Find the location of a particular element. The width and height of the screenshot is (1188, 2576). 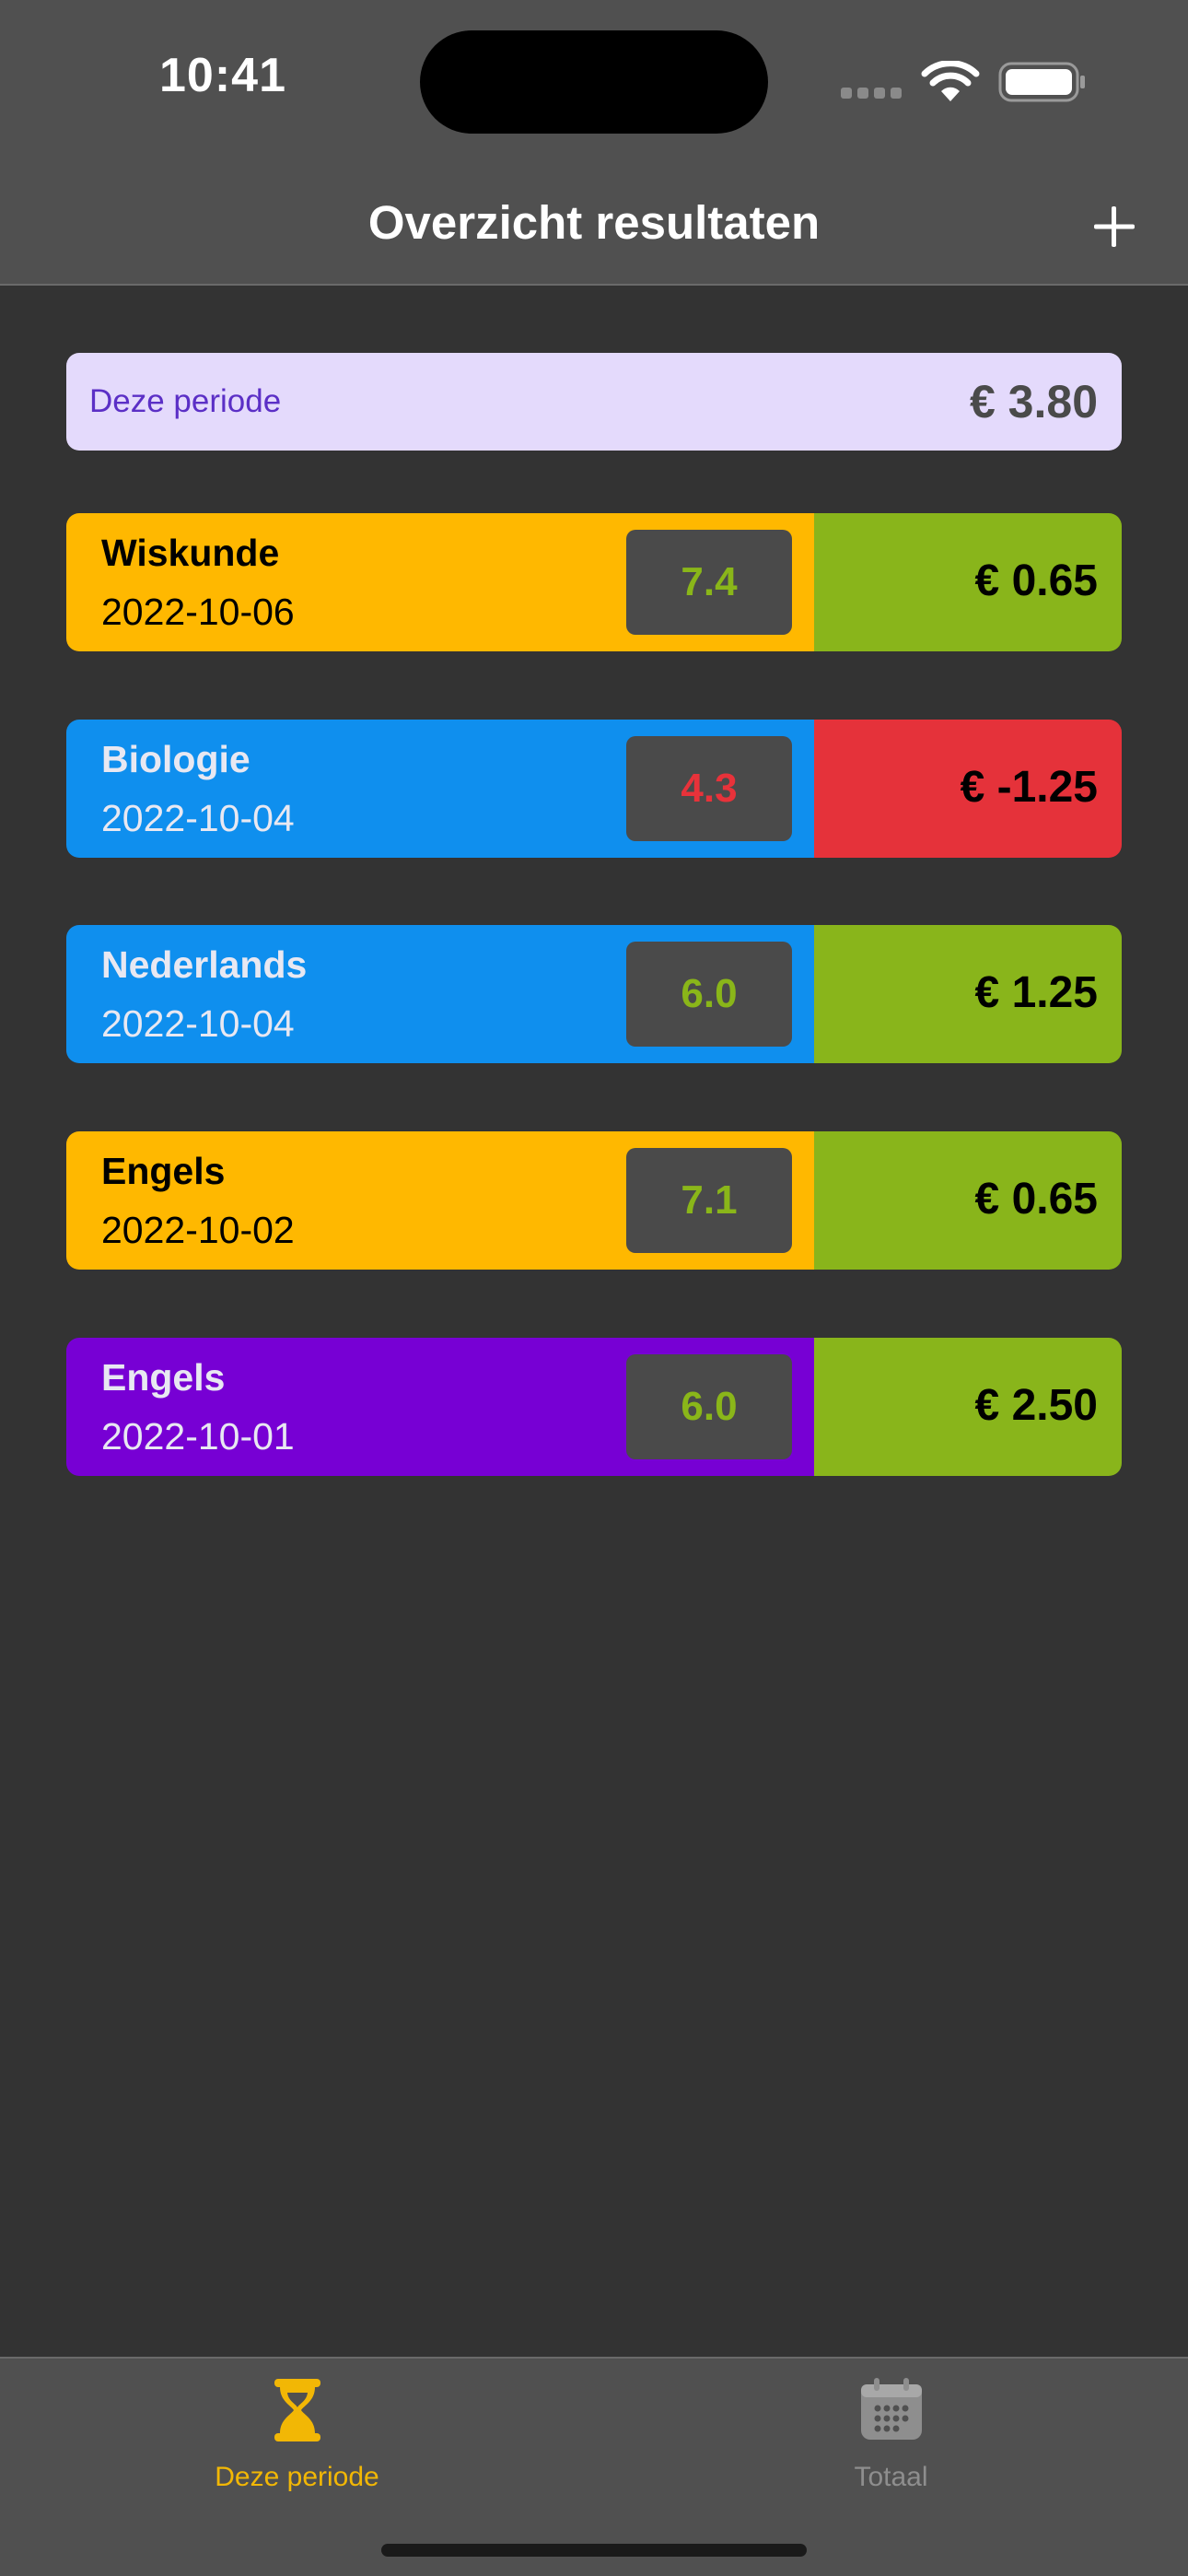

status-time: 10:41 is located at coordinates (222, 75).